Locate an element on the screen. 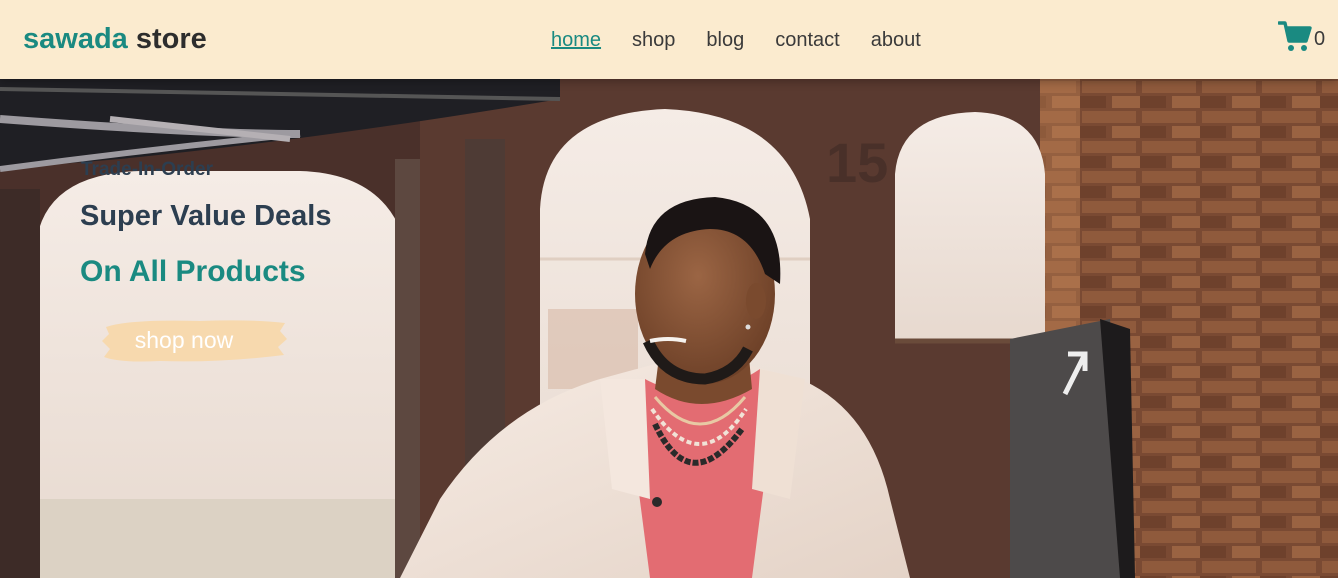 This screenshot has height=578, width=1338. cart-icon is located at coordinates (1294, 38).